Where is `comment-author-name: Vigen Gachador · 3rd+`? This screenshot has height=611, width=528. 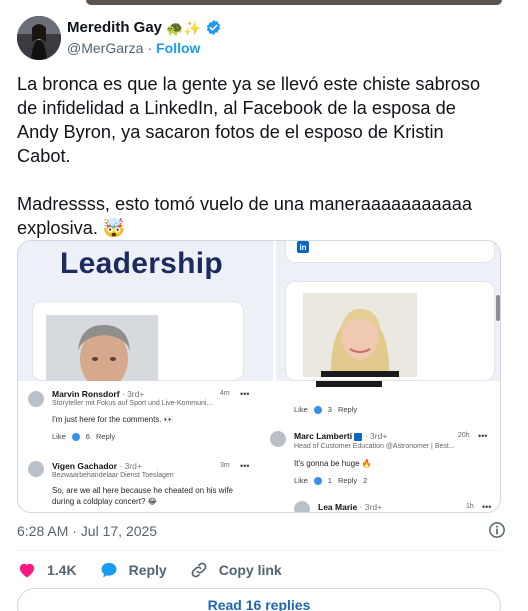 comment-author-name: Vigen Gachador · 3rd+ is located at coordinates (97, 466).